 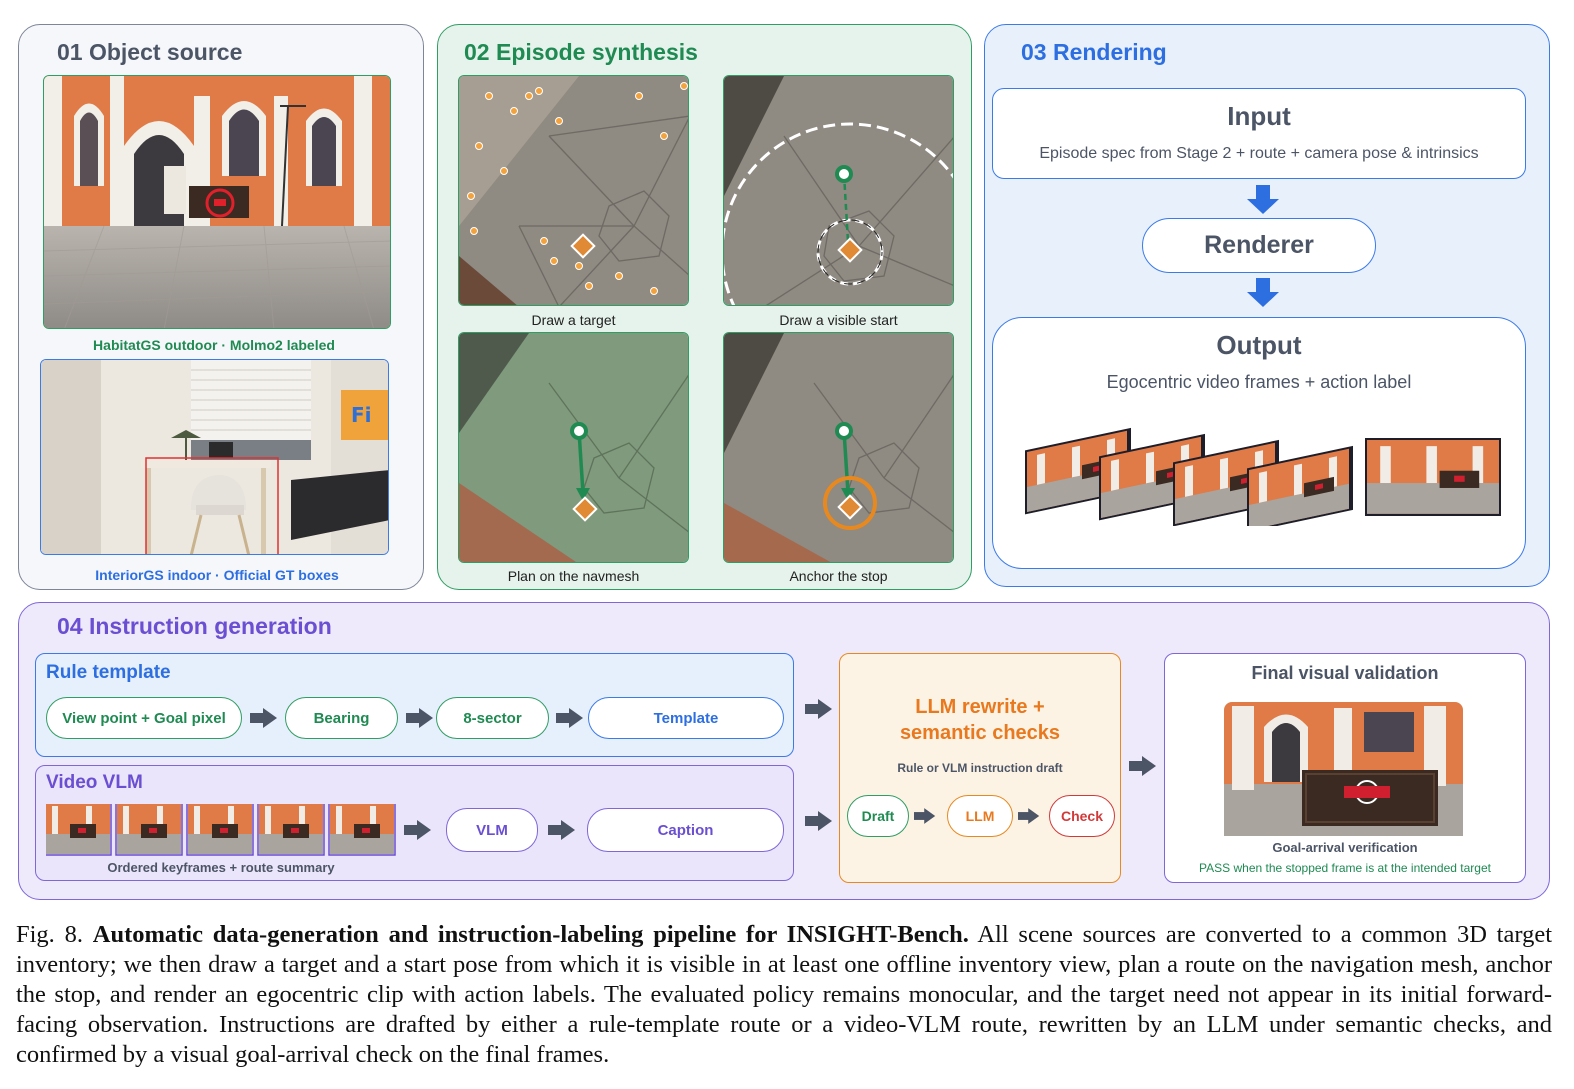 What do you see at coordinates (221, 867) in the screenshot?
I see `keyframes-caption: Ordered keyframes + route summary` at bounding box center [221, 867].